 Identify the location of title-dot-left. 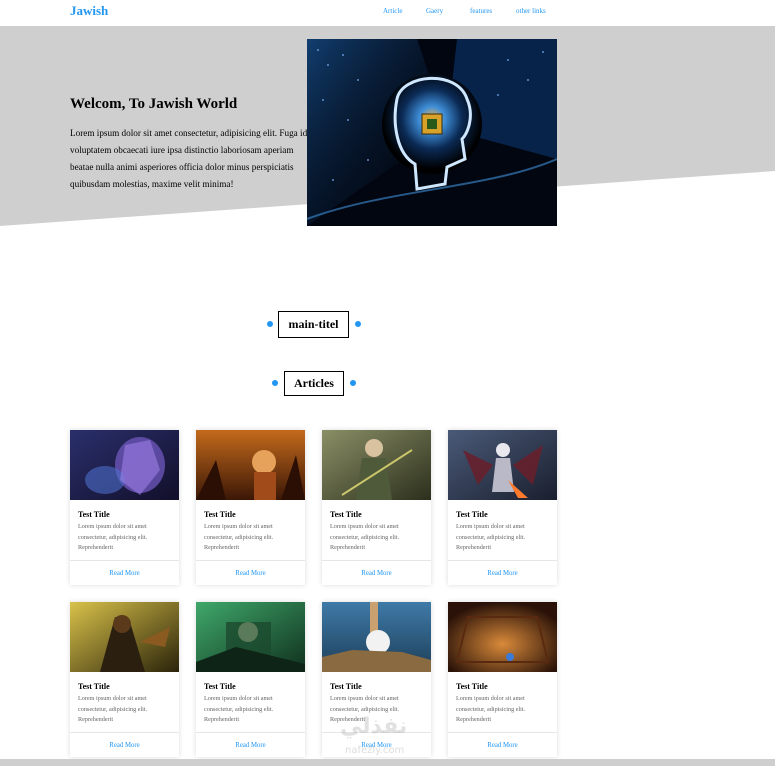
(270, 324).